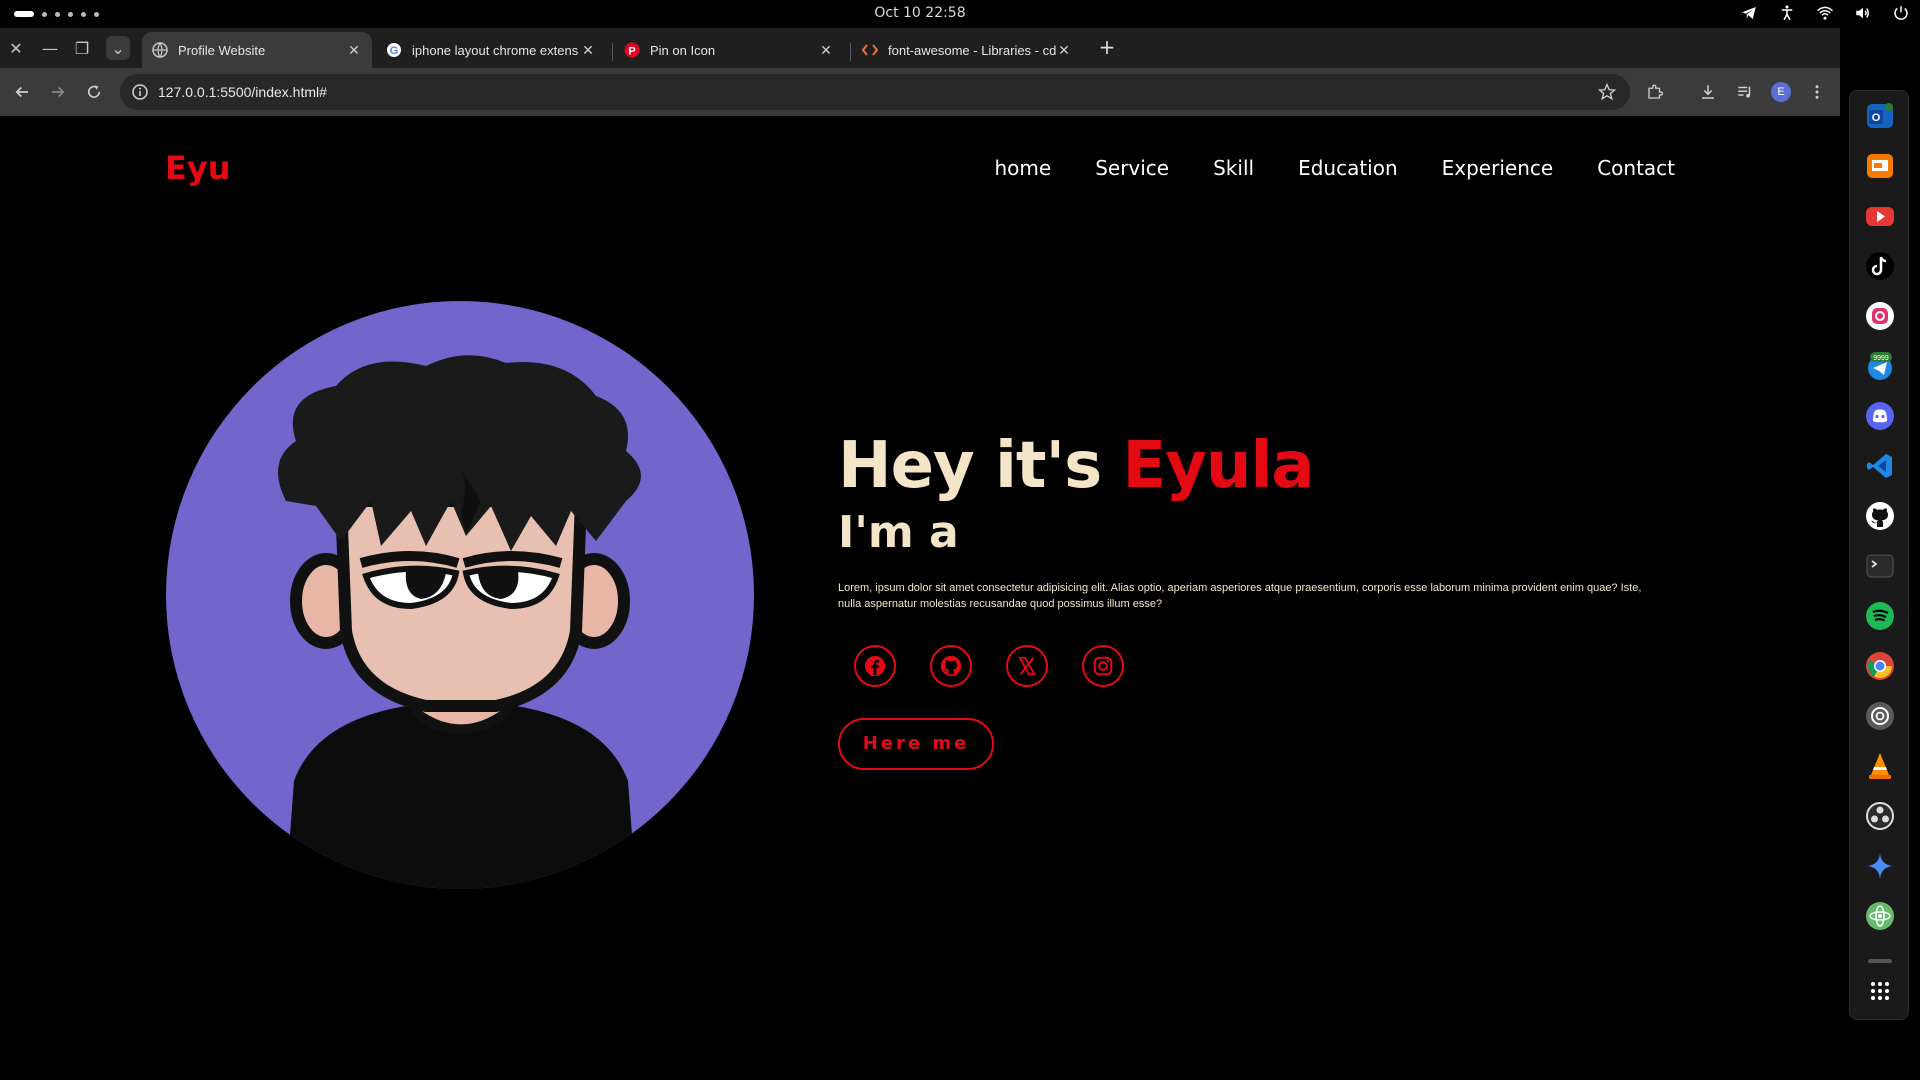 The width and height of the screenshot is (1920, 1080). What do you see at coordinates (1787, 13) in the screenshot?
I see `accessibility-icon` at bounding box center [1787, 13].